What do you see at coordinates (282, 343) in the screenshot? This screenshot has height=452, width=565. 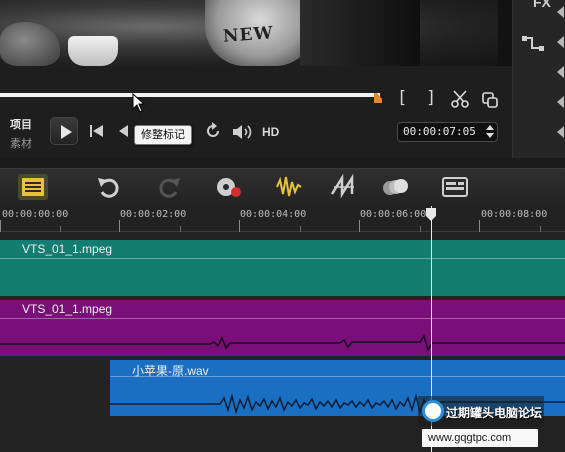 I see `audio-waveform` at bounding box center [282, 343].